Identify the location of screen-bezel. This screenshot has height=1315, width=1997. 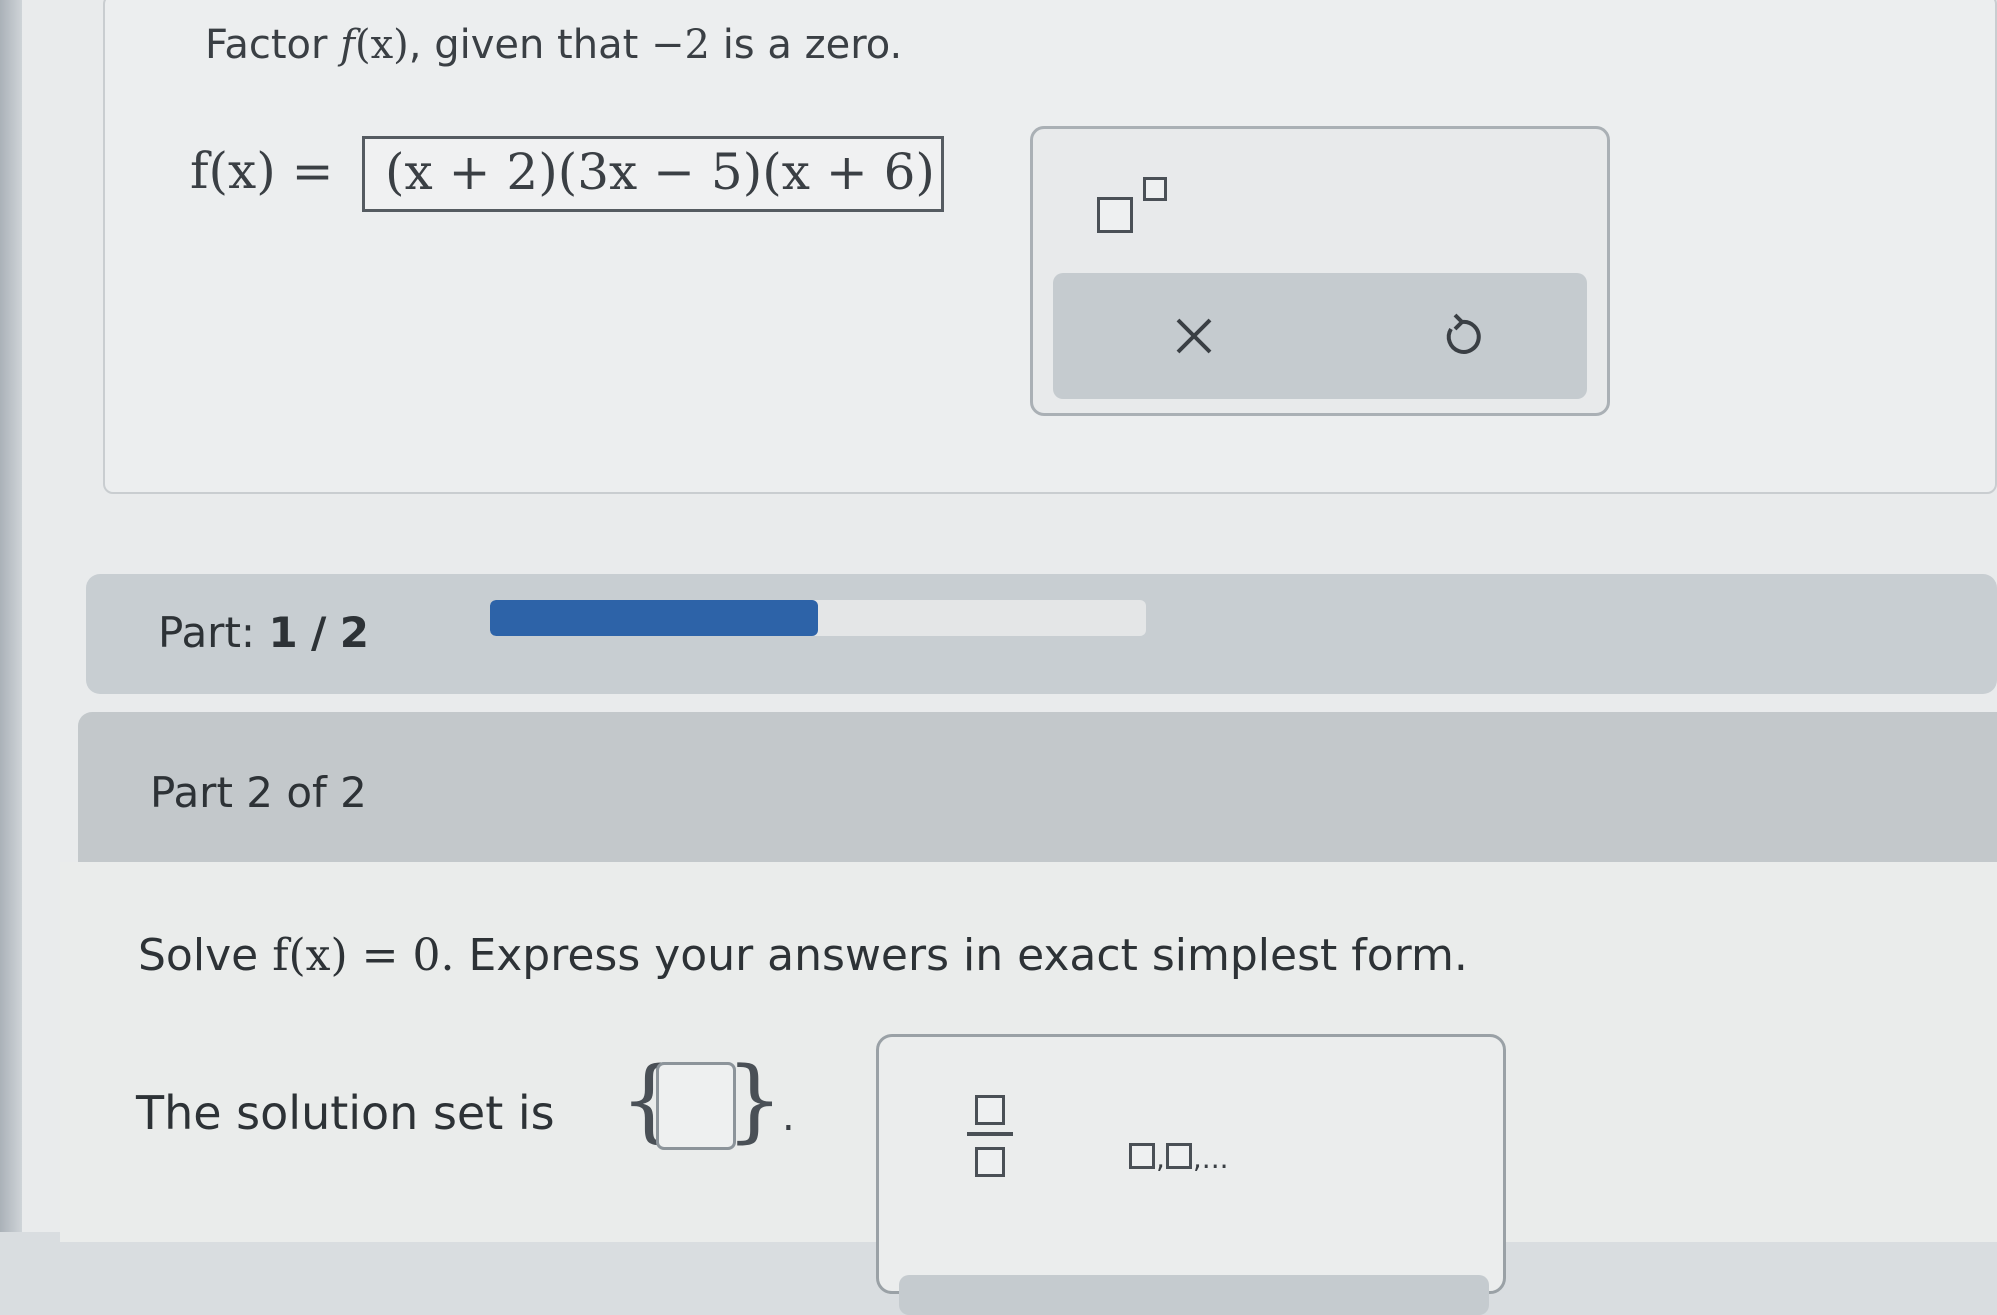
(11, 616).